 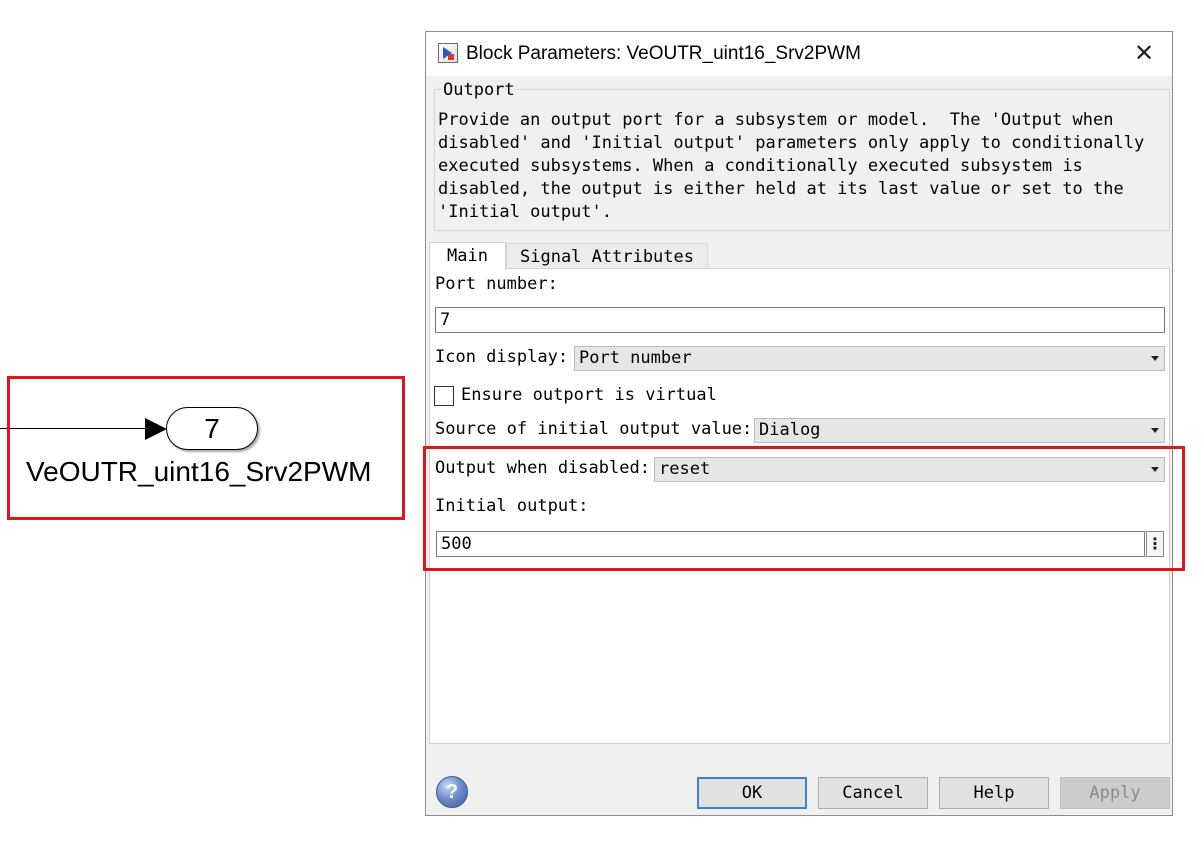 What do you see at coordinates (448, 53) in the screenshot?
I see `simulink-block-icon` at bounding box center [448, 53].